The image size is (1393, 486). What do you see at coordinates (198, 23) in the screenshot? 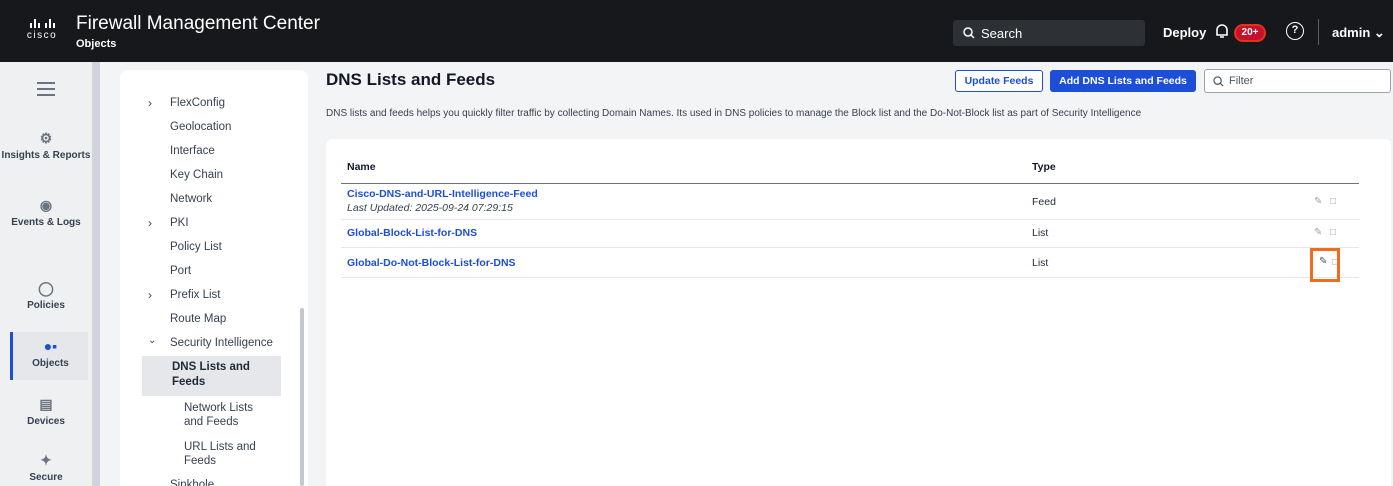
I see `app-title: Firewall Management Center` at bounding box center [198, 23].